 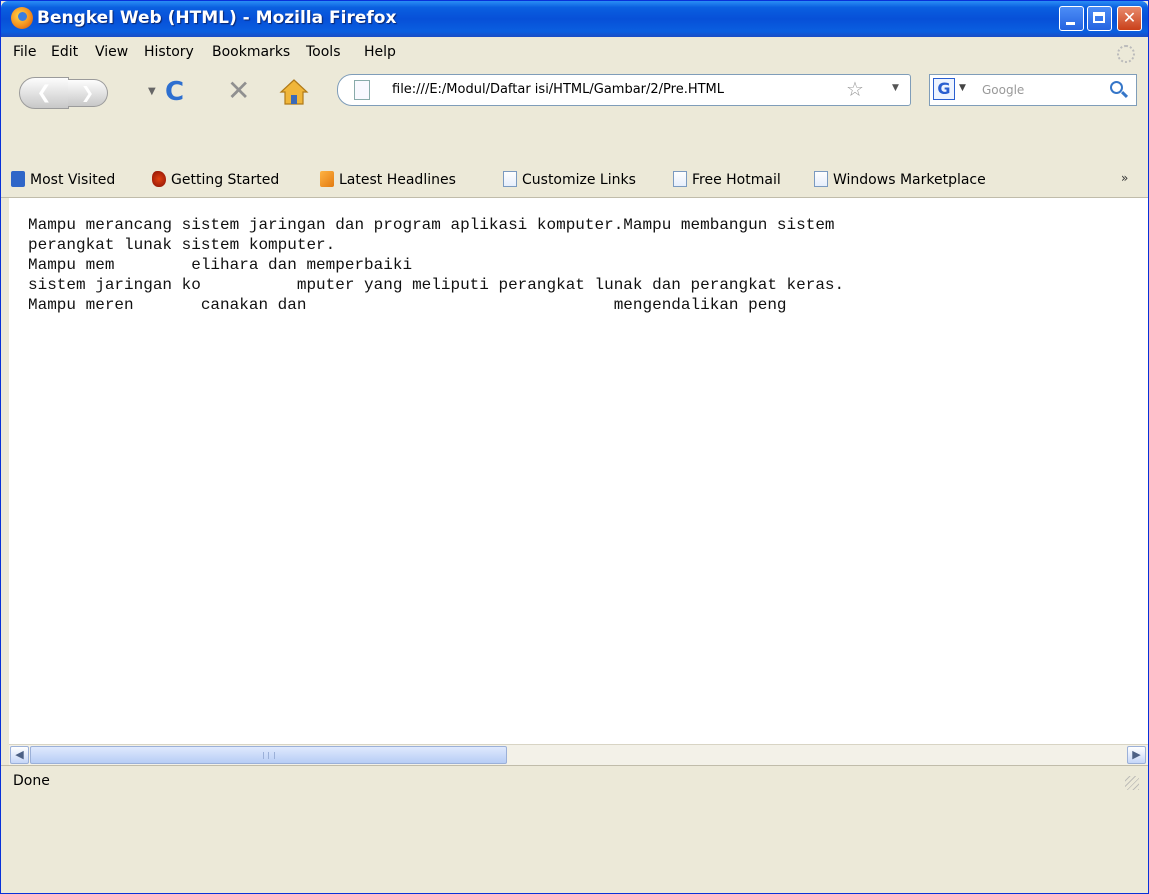 What do you see at coordinates (159, 179) in the screenshot?
I see `firefox-bookmark-icon` at bounding box center [159, 179].